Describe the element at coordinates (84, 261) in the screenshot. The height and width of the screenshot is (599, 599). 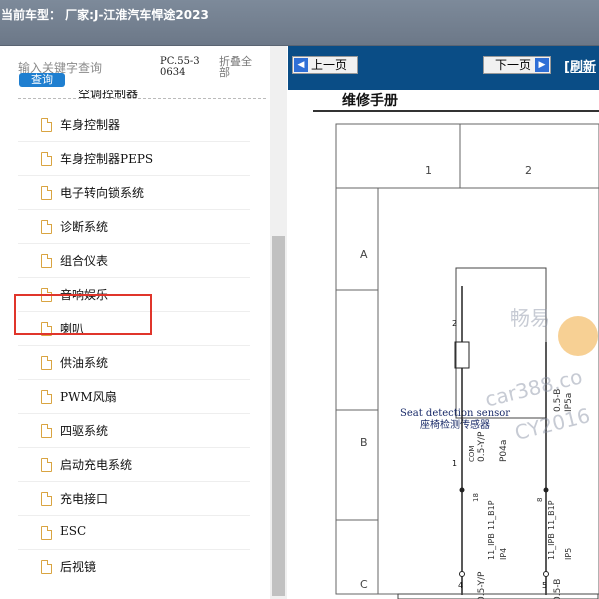
I see `tree-item-label: 组合仪表` at that location.